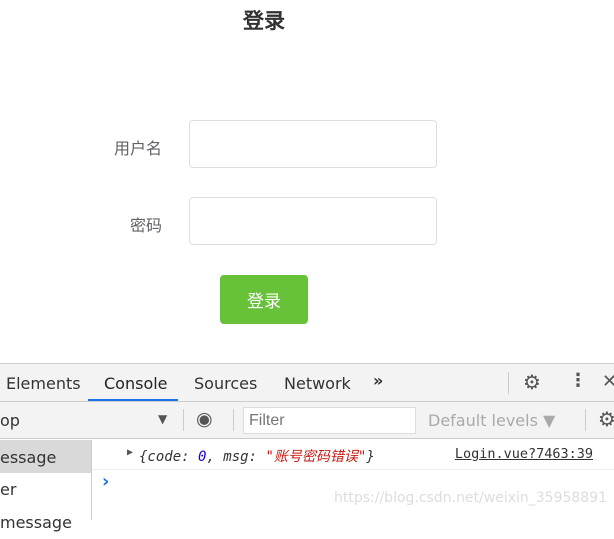  What do you see at coordinates (532, 382) in the screenshot?
I see `gear-icon: ⚙` at bounding box center [532, 382].